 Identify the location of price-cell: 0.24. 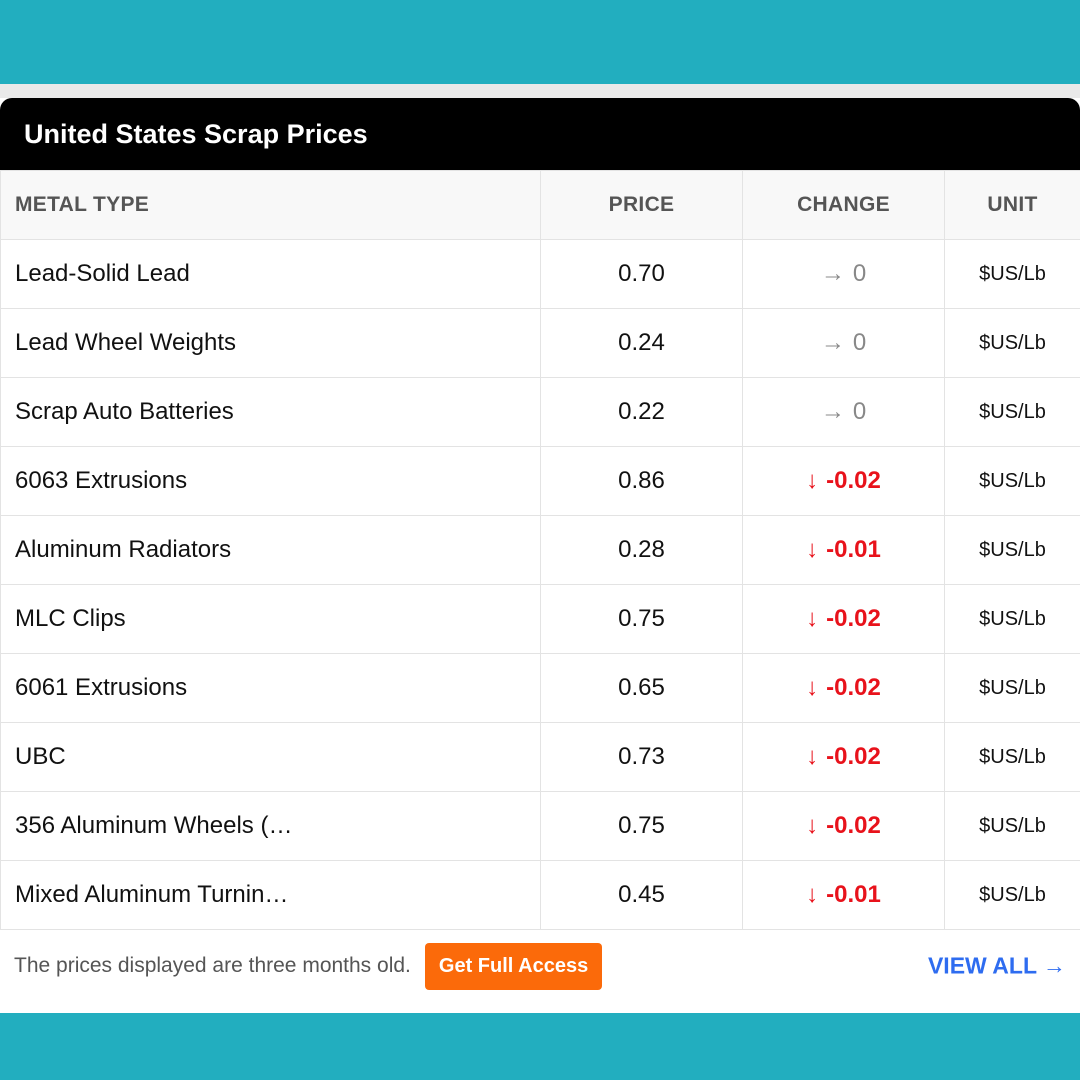
(641, 343).